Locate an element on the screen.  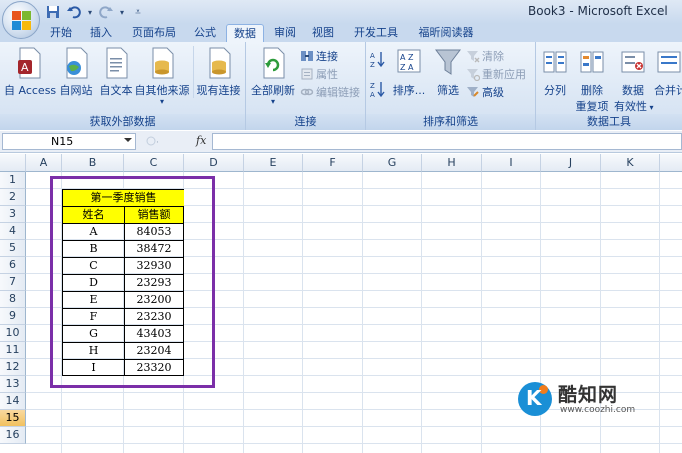
customize-qat-icon: ⩡ is located at coordinates (138, 12).